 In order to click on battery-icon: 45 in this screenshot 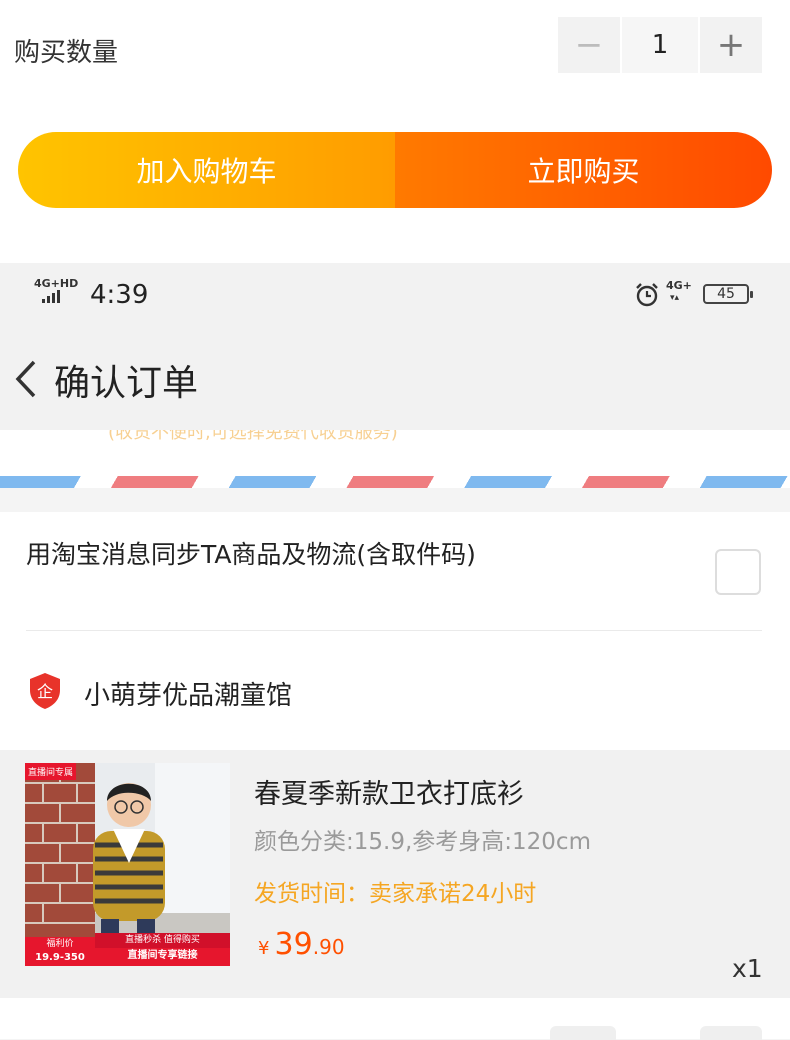, I will do `click(728, 294)`.